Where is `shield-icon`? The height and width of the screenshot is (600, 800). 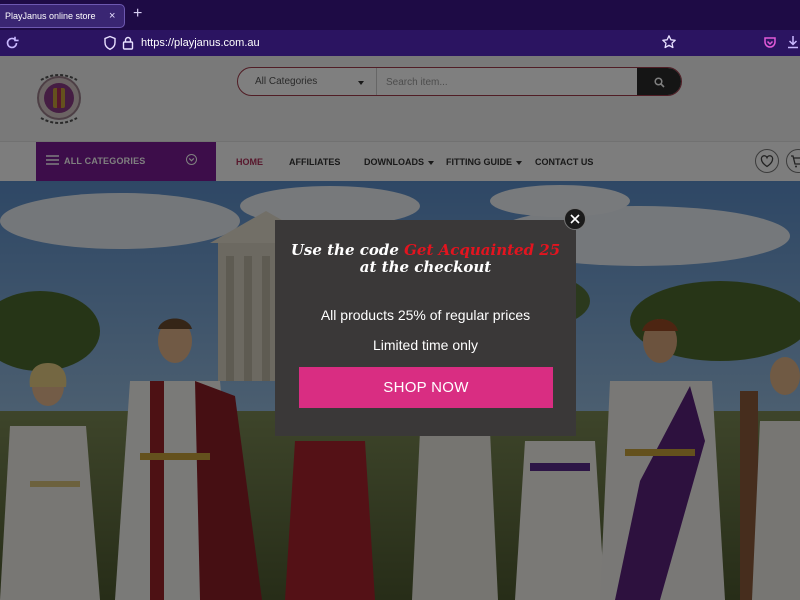
shield-icon is located at coordinates (110, 43).